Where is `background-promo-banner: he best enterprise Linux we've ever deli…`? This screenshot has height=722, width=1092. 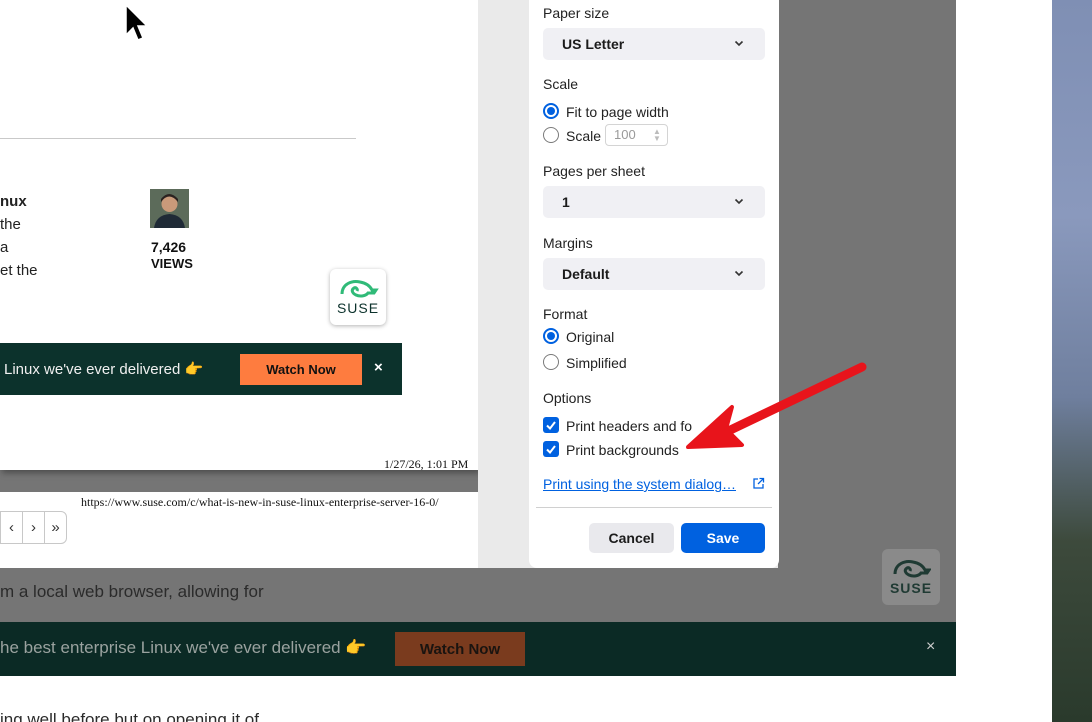 background-promo-banner: he best enterprise Linux we've ever deli… is located at coordinates (478, 649).